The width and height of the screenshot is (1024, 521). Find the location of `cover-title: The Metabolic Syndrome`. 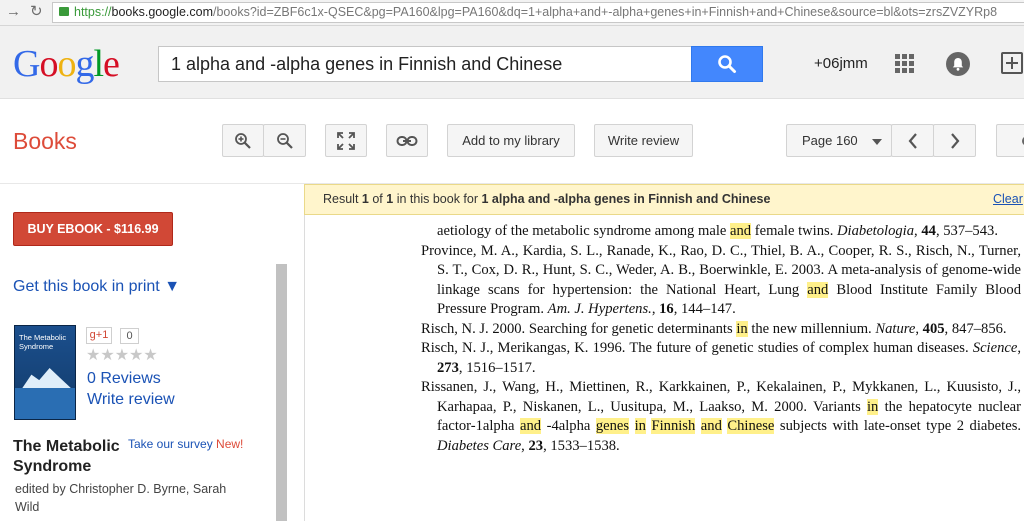

cover-title: The Metabolic Syndrome is located at coordinates (43, 342).